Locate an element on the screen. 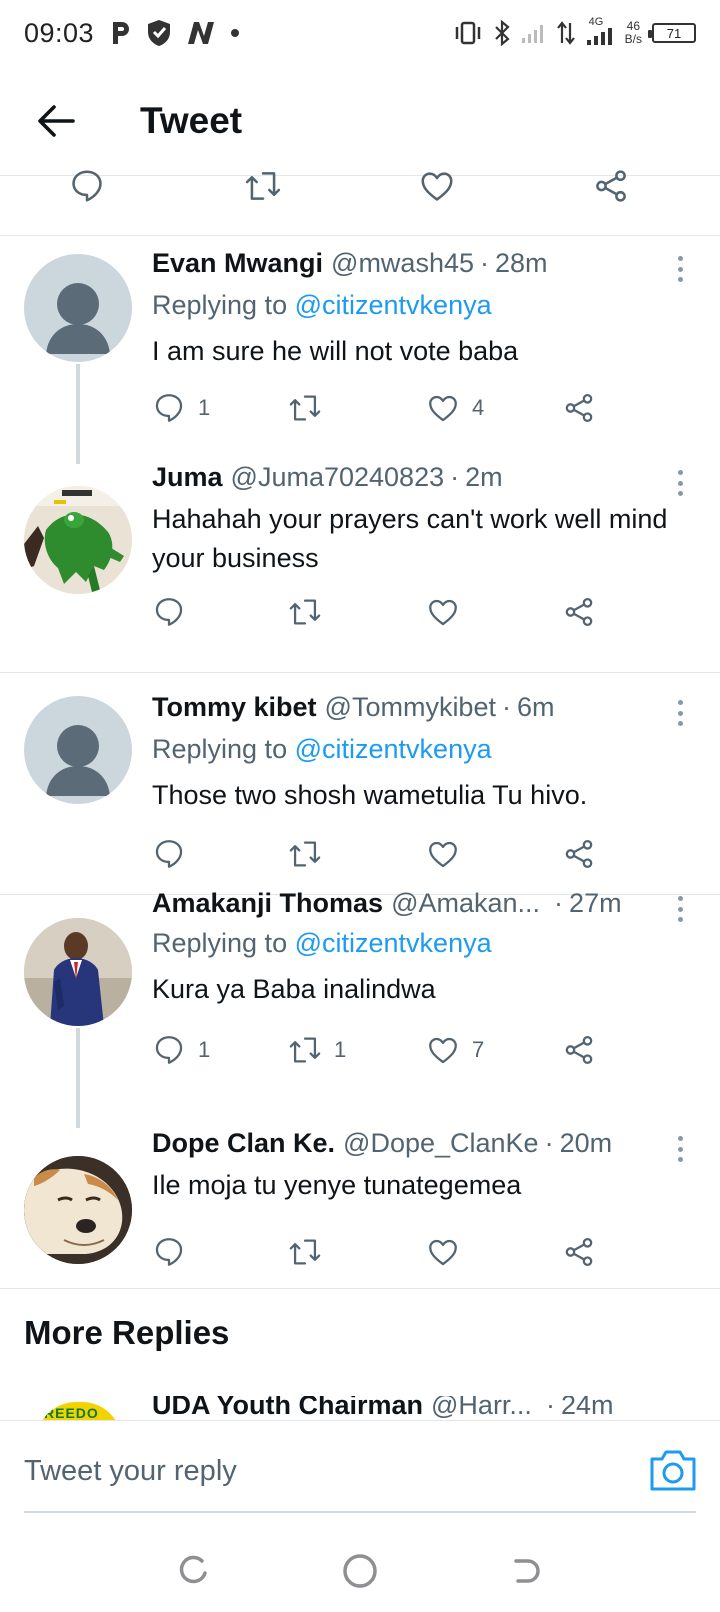 This screenshot has width=720, height=1612. user-handle: @Tommykibet is located at coordinates (410, 707).